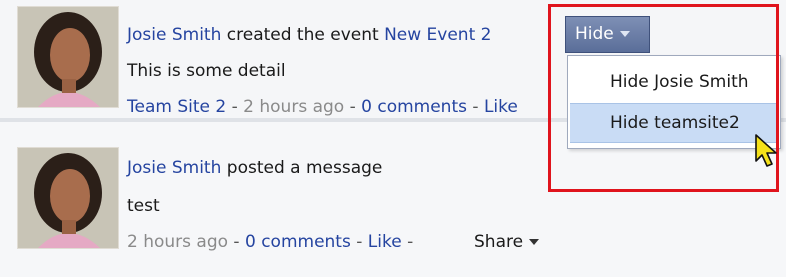 The width and height of the screenshot is (786, 277). I want to click on event-link: New Event 2, so click(437, 35).